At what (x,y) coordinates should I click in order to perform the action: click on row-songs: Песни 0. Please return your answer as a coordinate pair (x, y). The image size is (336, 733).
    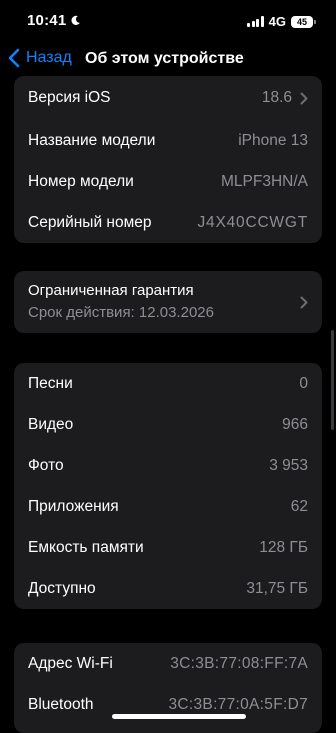
    Looking at the image, I should click on (168, 383).